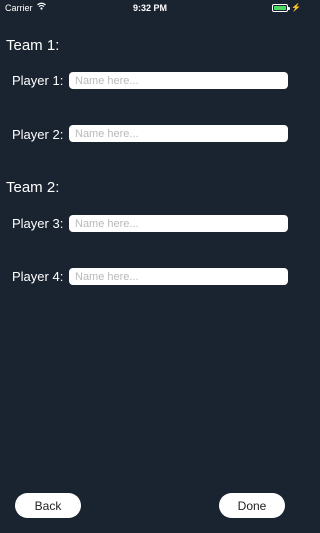 Image resolution: width=320 pixels, height=533 pixels. I want to click on player-1-name-input, so click(178, 80).